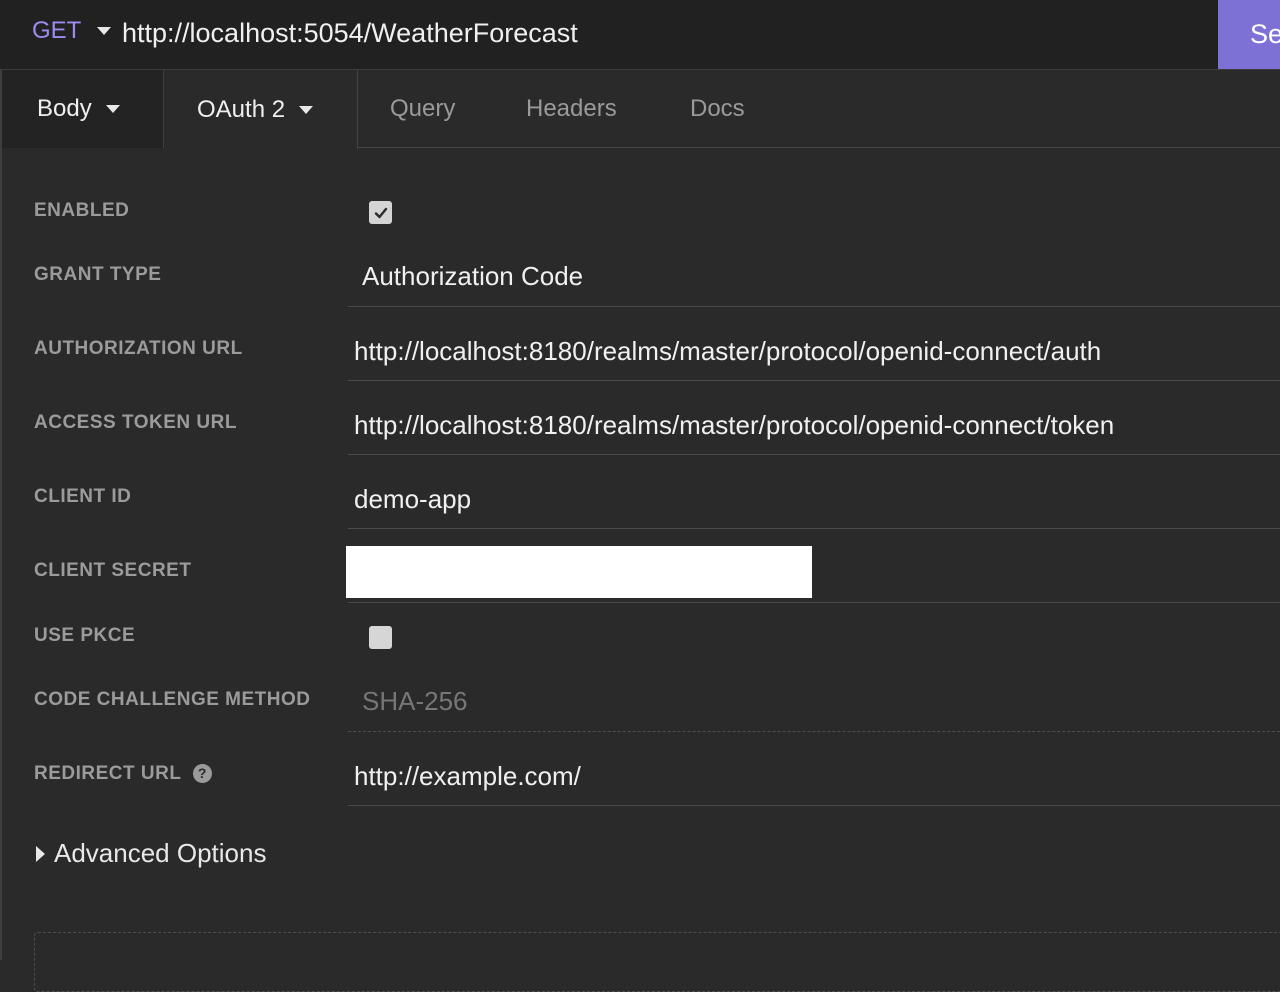  Describe the element at coordinates (422, 109) in the screenshot. I see `tab-query: Query` at that location.